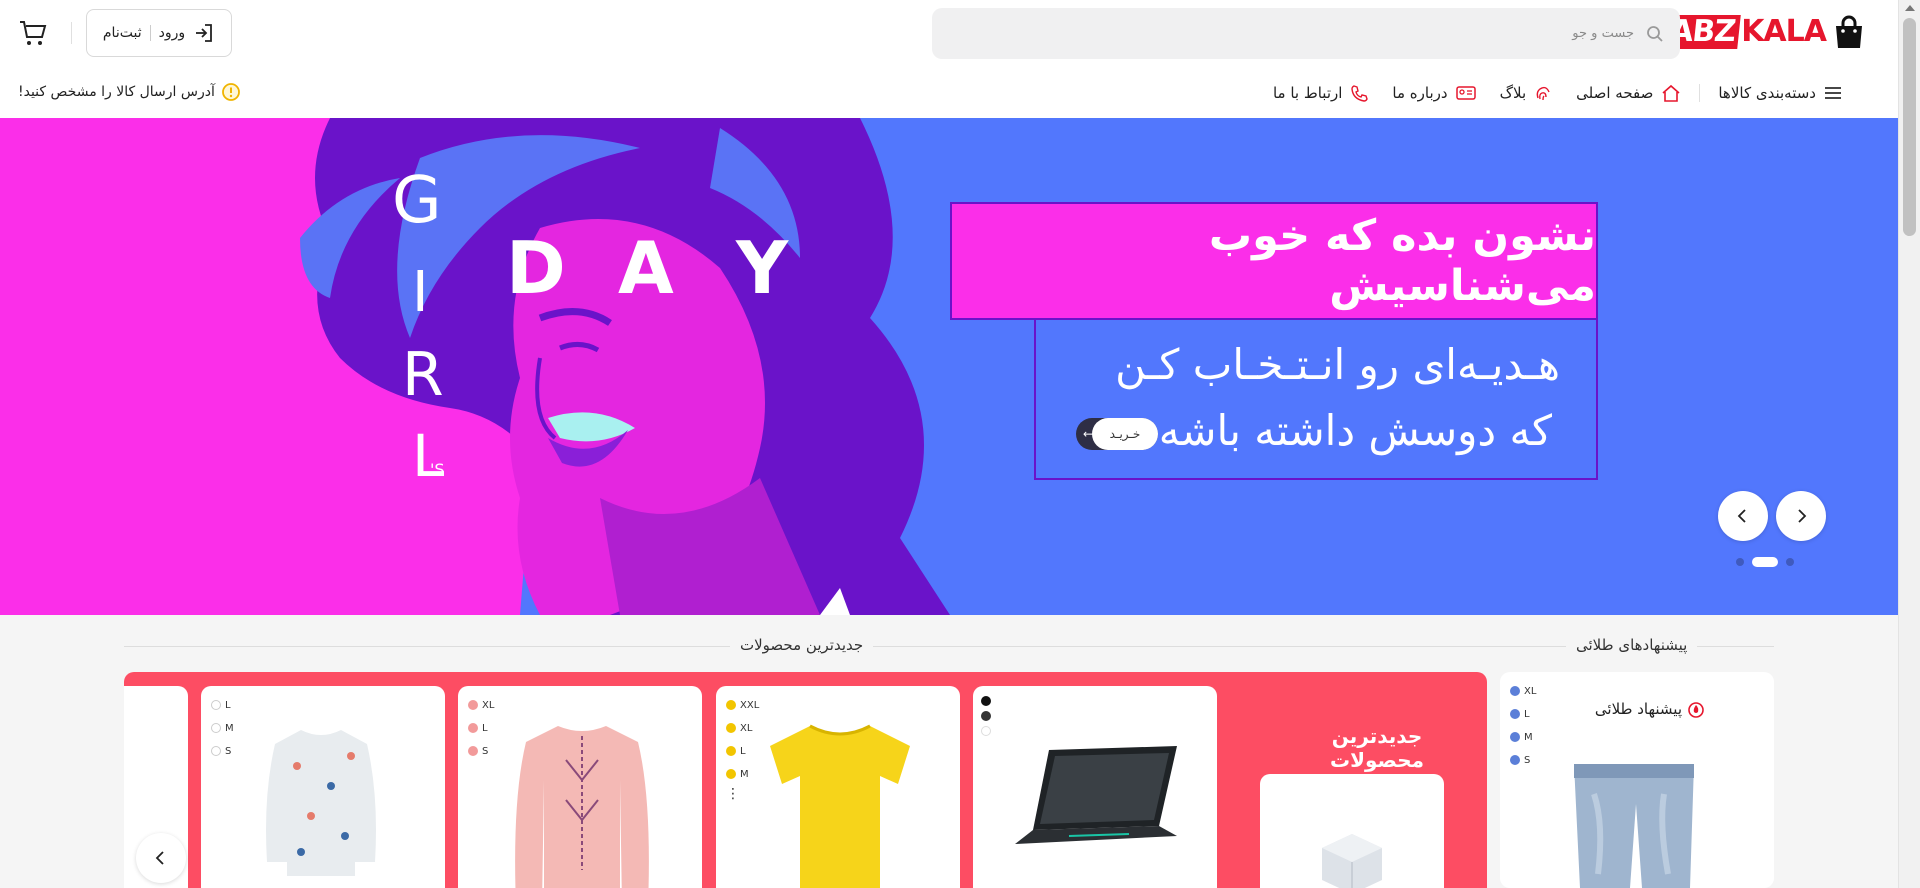 Image resolution: width=1920 pixels, height=888 pixels. Describe the element at coordinates (33, 33) in the screenshot. I see `cart-icon` at that location.